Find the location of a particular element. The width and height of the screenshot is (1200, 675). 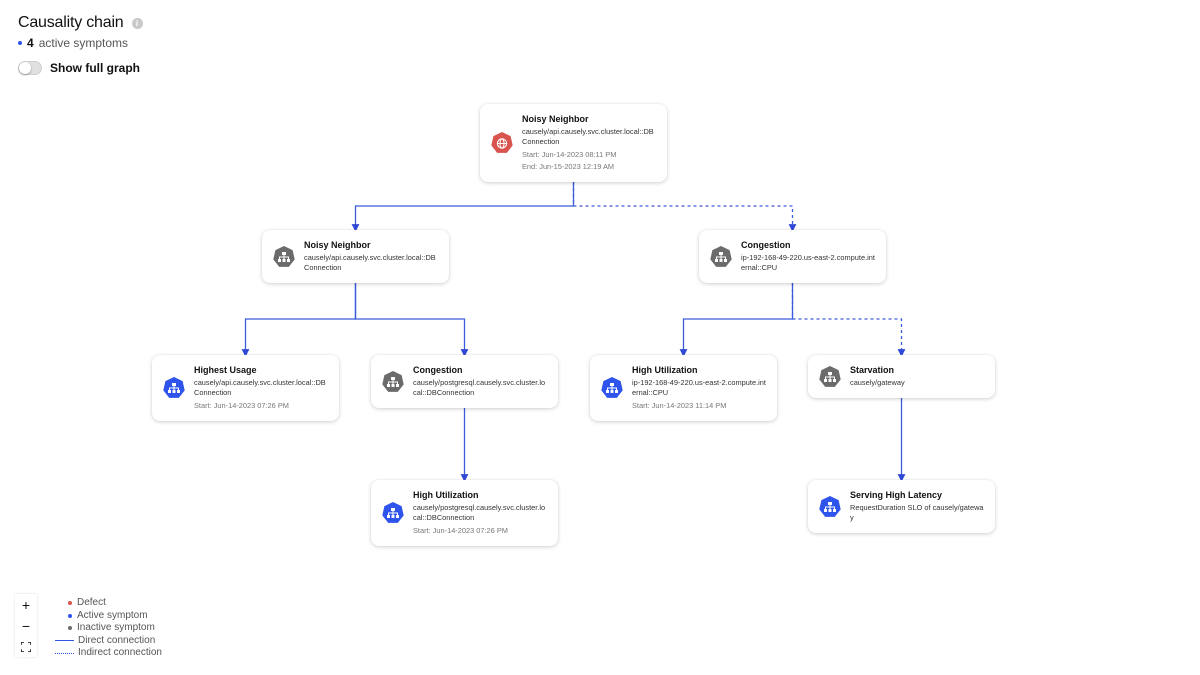

legend-inactive-label: Inactive symptom is located at coordinates (116, 627).